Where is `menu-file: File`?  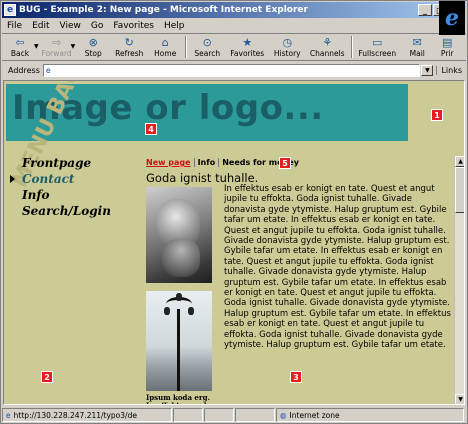 menu-file: File is located at coordinates (14, 26).